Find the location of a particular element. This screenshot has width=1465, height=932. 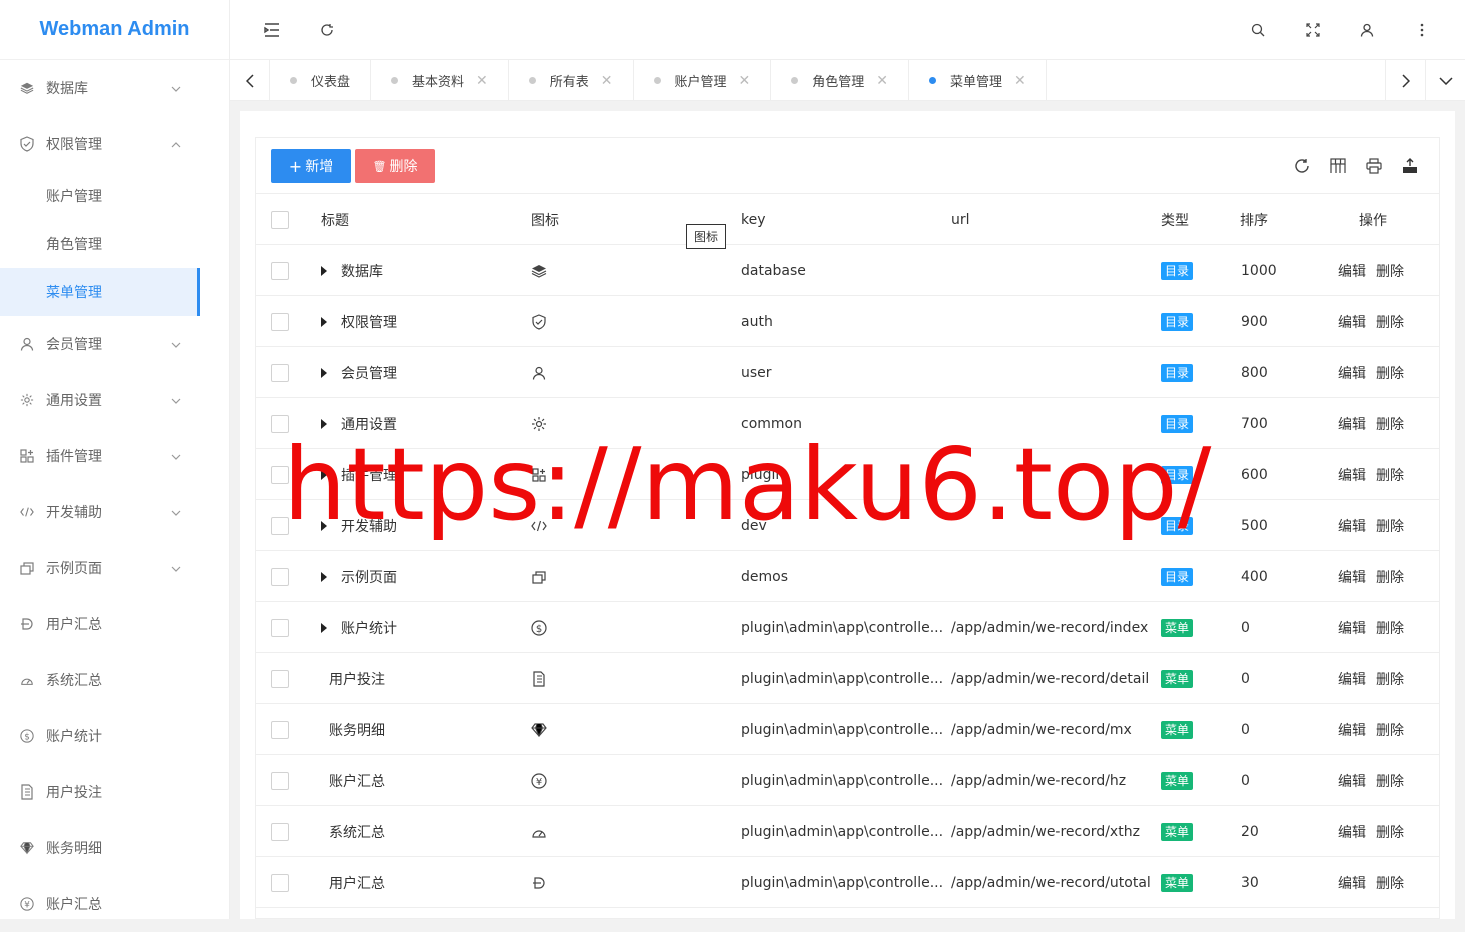

add-button: + 新增 is located at coordinates (311, 166).